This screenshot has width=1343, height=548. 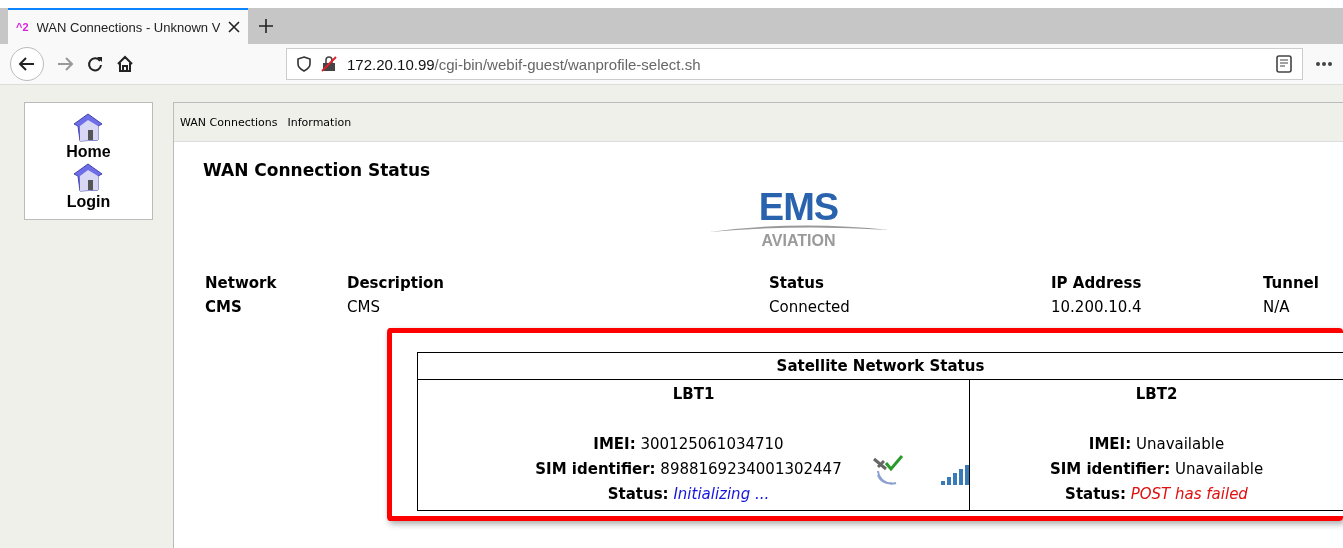 I want to click on unit-name: LBT2, so click(x=1156, y=394).